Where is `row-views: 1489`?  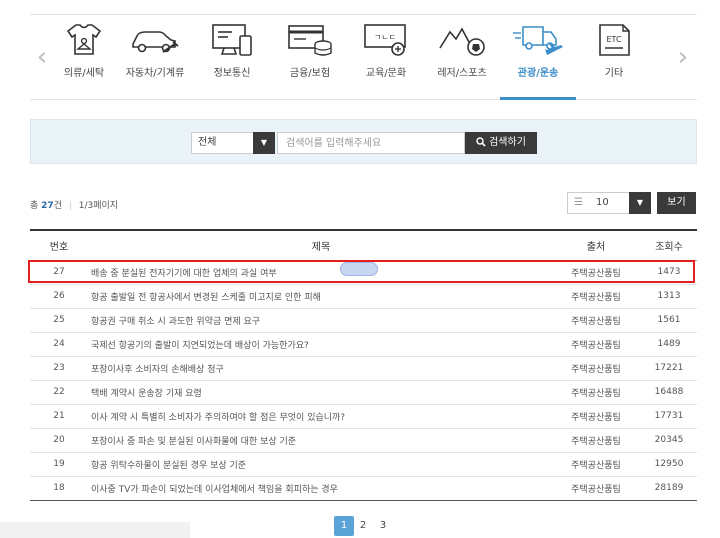 row-views: 1489 is located at coordinates (669, 344).